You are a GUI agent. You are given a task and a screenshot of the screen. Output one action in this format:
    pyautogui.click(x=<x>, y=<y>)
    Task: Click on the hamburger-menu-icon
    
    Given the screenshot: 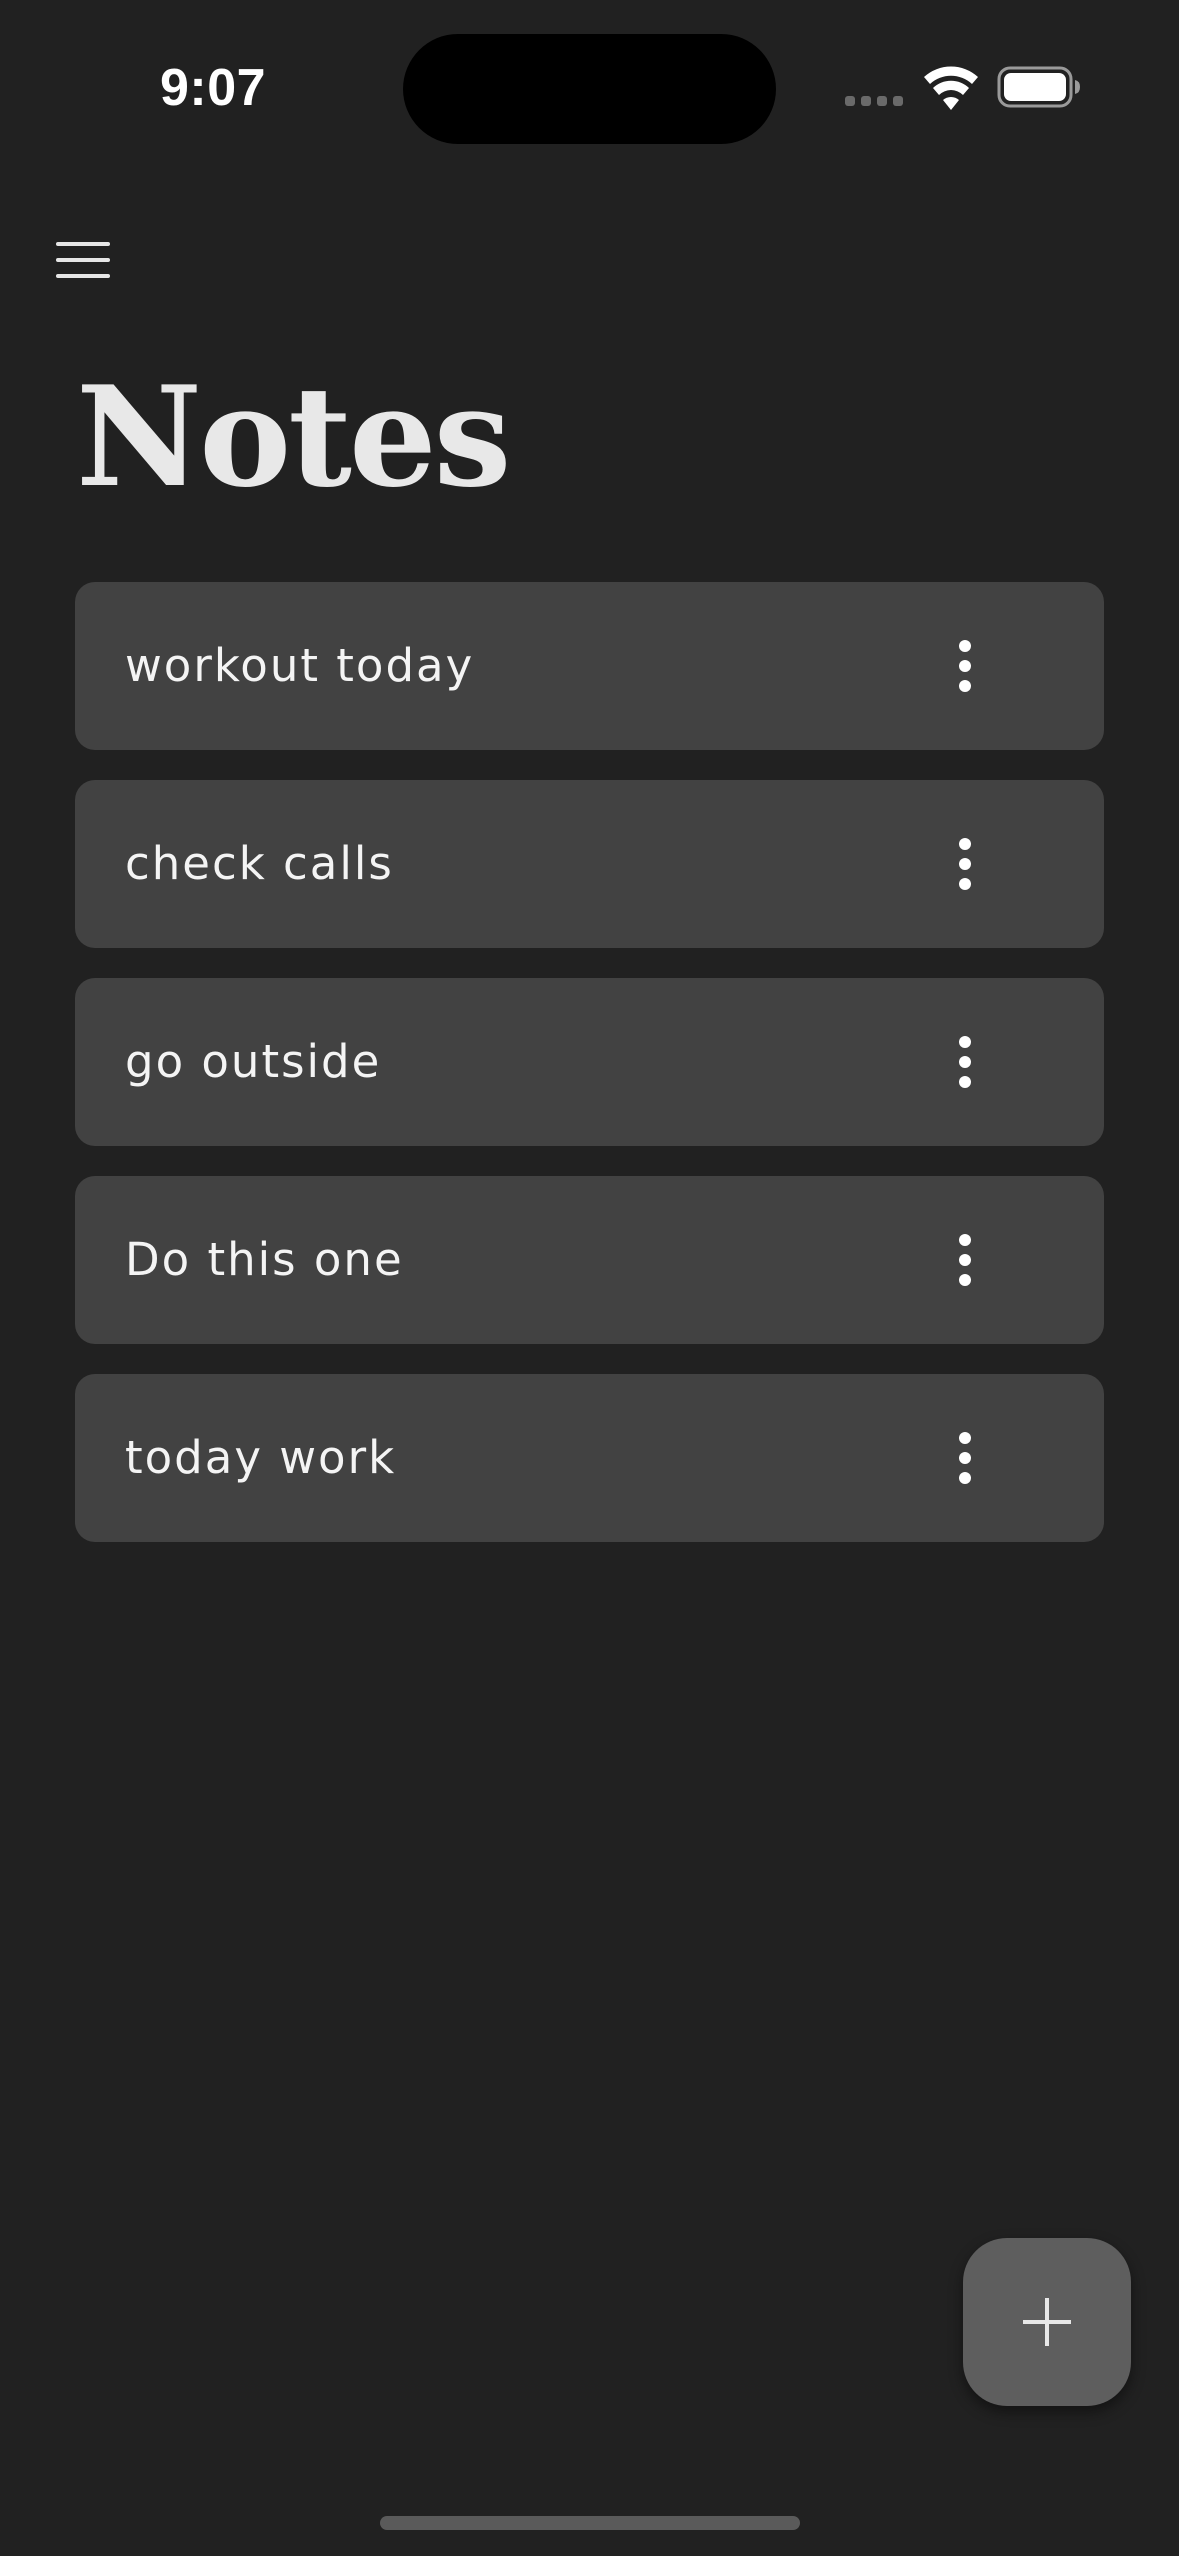 What is the action you would take?
    pyautogui.click(x=84, y=262)
    